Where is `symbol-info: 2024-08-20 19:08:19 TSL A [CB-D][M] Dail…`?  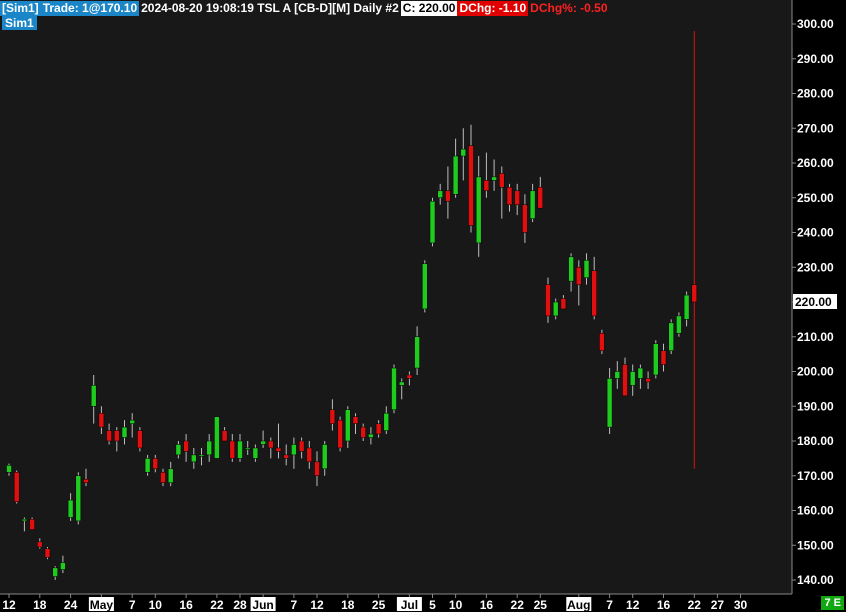
symbol-info: 2024-08-20 19:08:19 TSL A [CB-D][M] Dail… is located at coordinates (270, 7).